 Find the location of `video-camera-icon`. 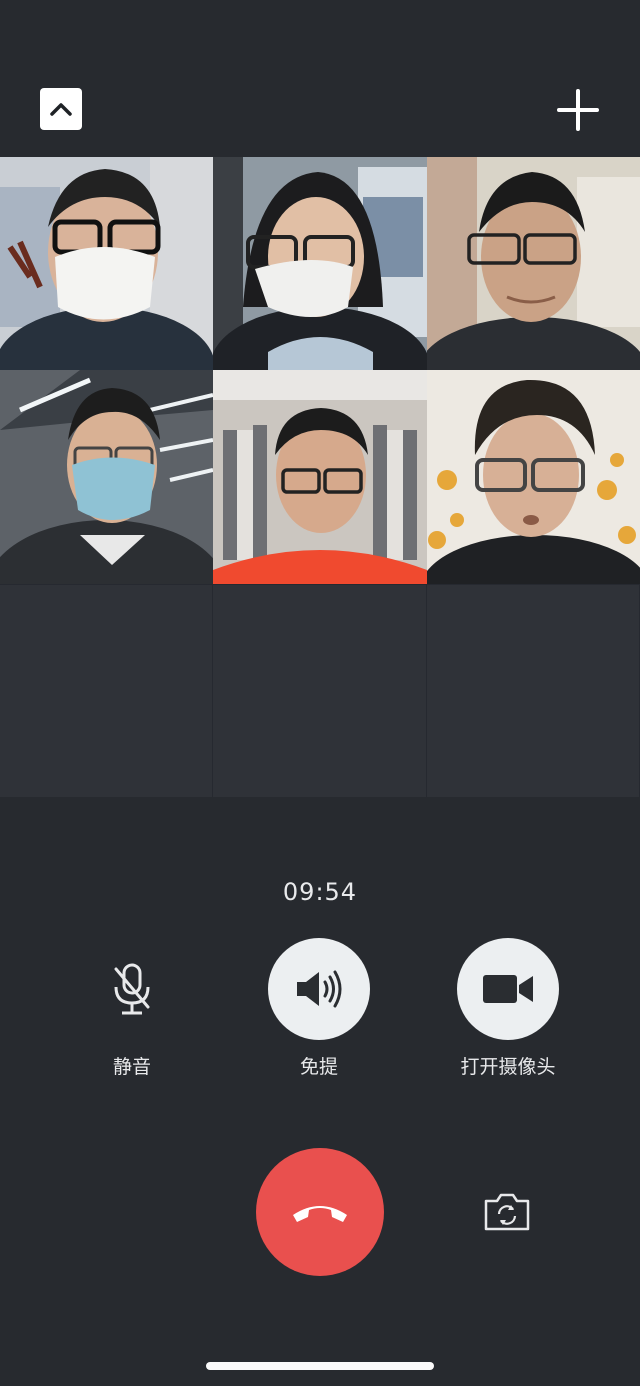

video-camera-icon is located at coordinates (508, 989).